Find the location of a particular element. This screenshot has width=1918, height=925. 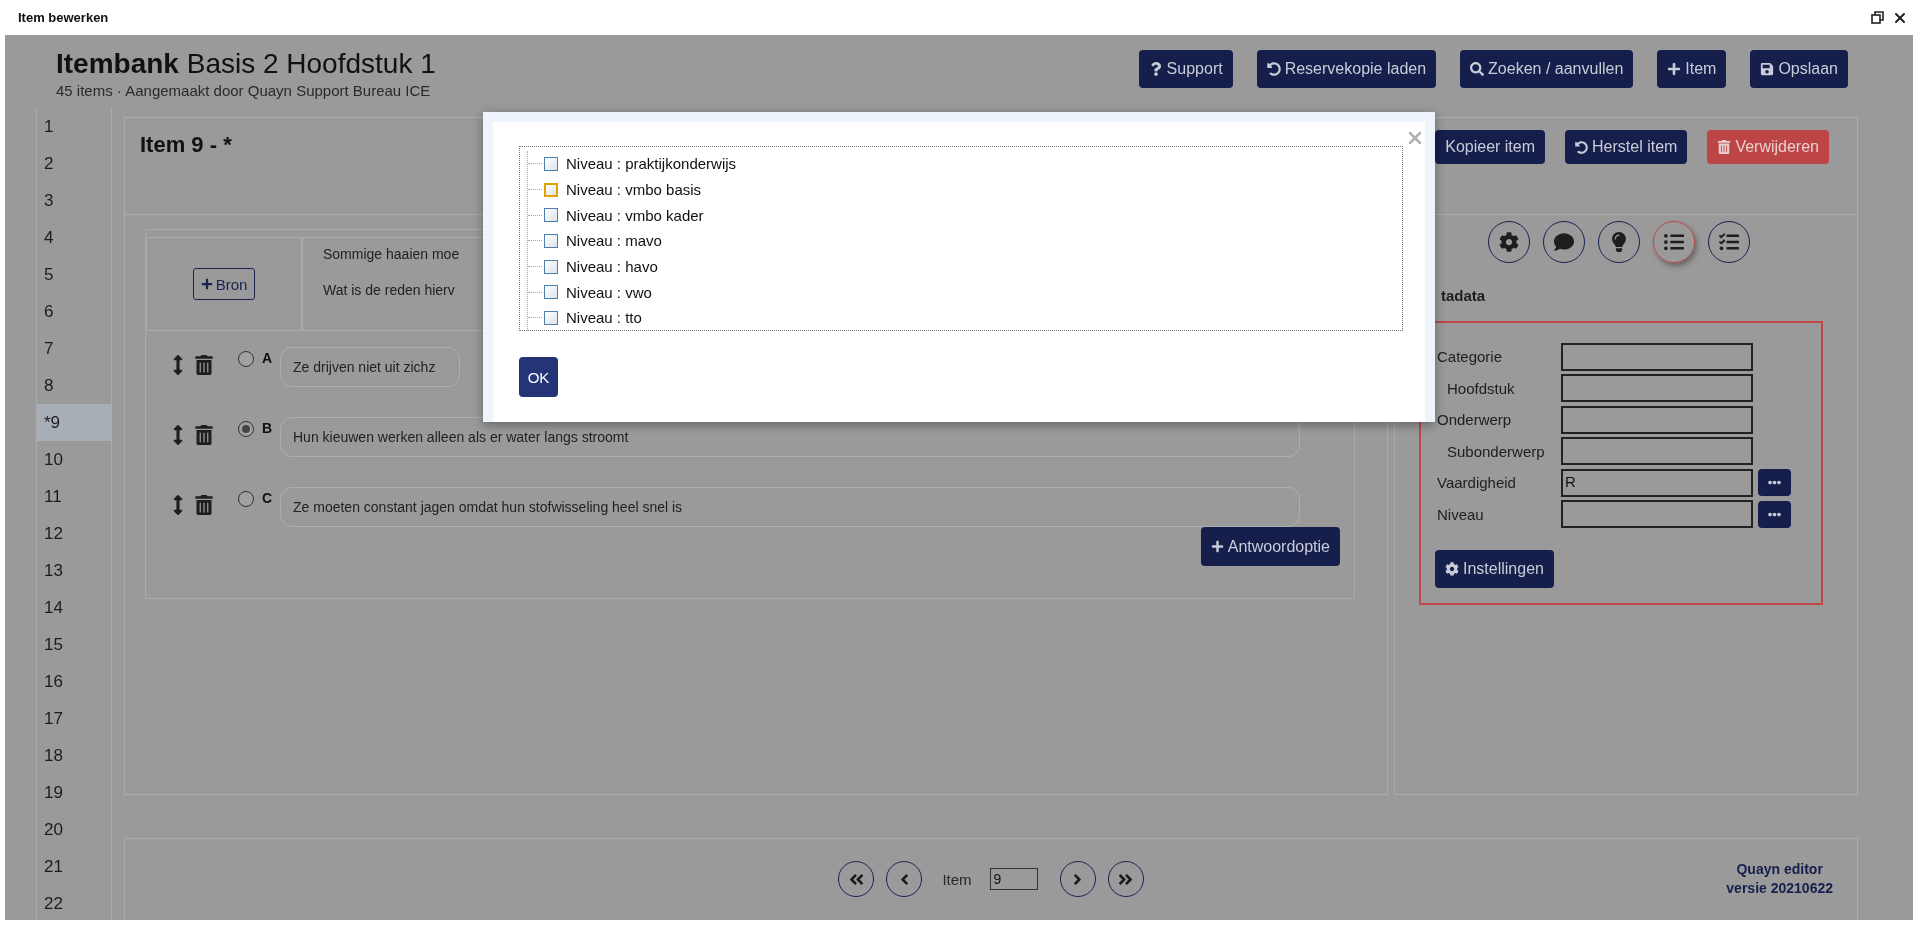

version-text: versie 20210622 is located at coordinates (1779, 888).